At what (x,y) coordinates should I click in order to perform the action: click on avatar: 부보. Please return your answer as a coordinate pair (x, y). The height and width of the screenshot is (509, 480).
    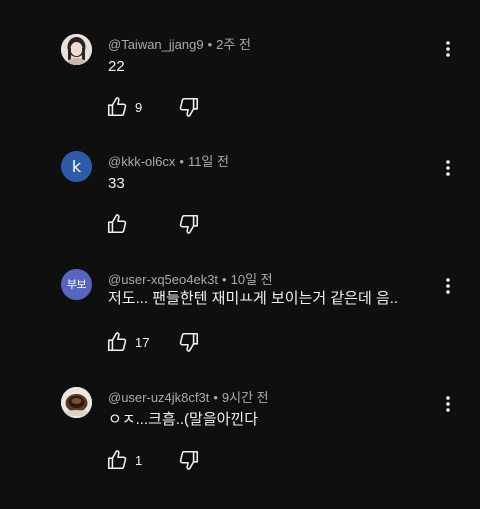
    Looking at the image, I should click on (76, 284).